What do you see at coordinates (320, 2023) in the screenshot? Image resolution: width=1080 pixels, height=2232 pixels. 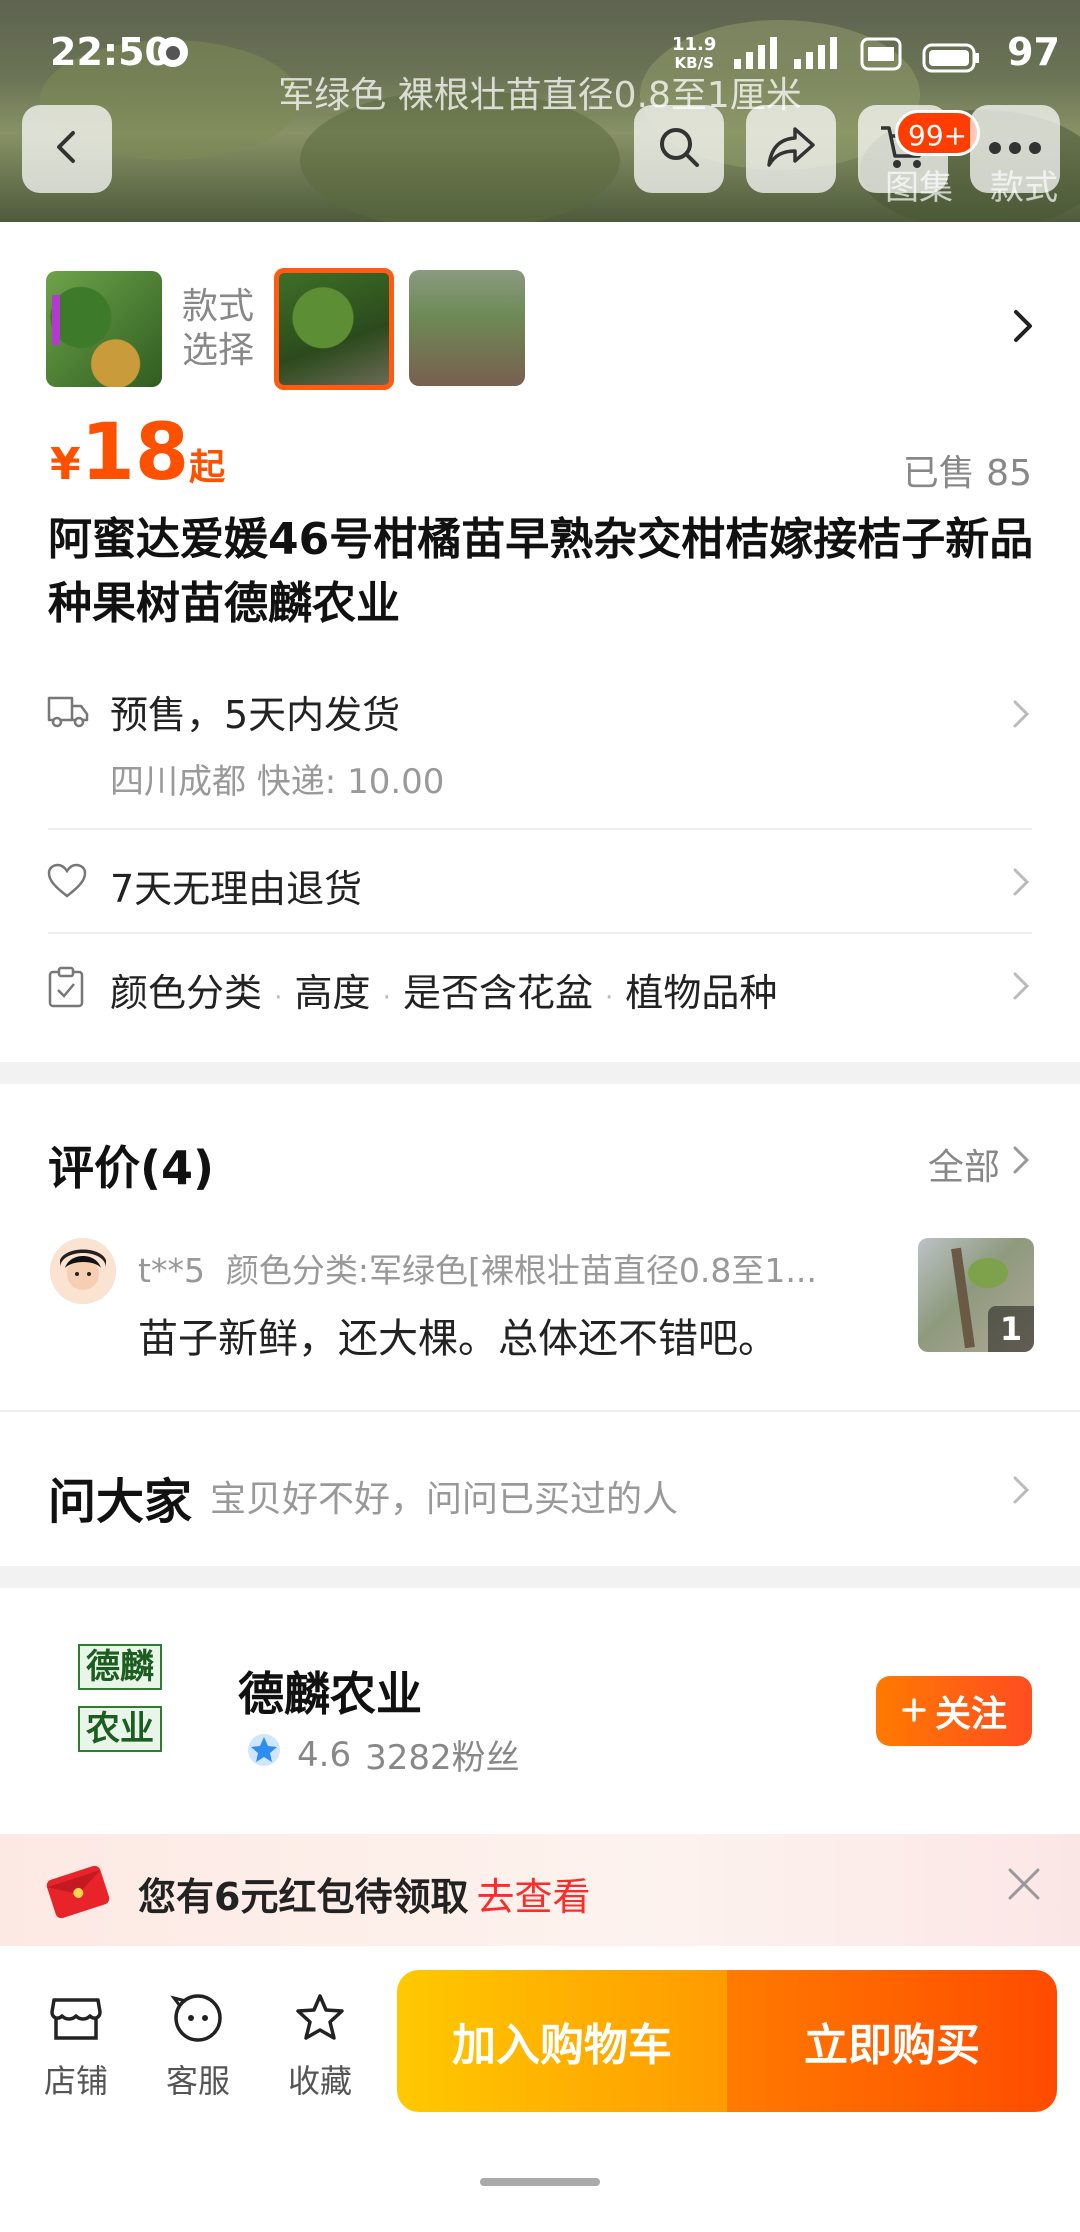 I see `star-icon` at bounding box center [320, 2023].